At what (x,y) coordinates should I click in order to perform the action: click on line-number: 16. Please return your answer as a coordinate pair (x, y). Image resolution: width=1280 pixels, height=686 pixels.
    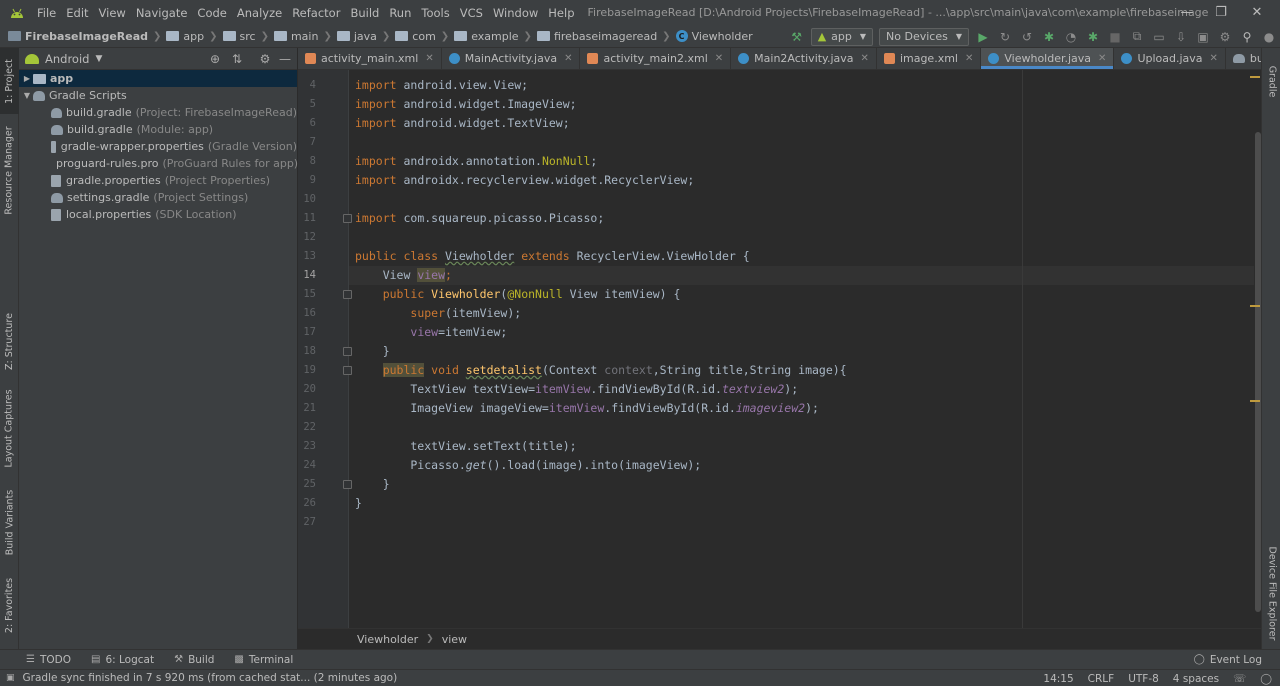
    Looking at the image, I should click on (307, 313).